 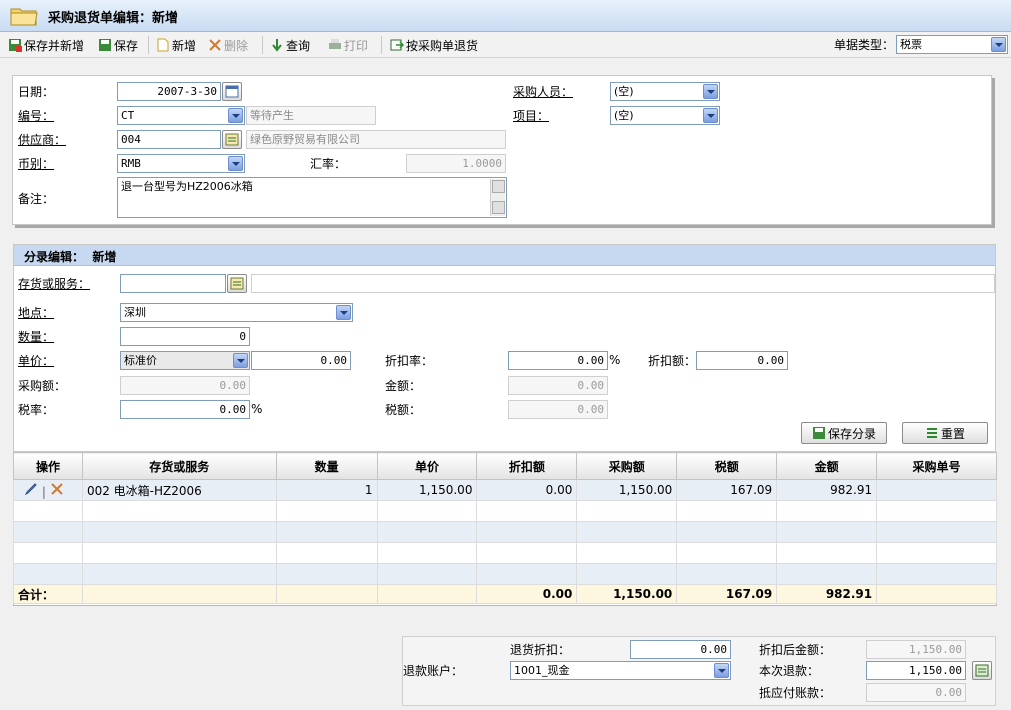 I want to click on refund-lookup-button, so click(x=982, y=670).